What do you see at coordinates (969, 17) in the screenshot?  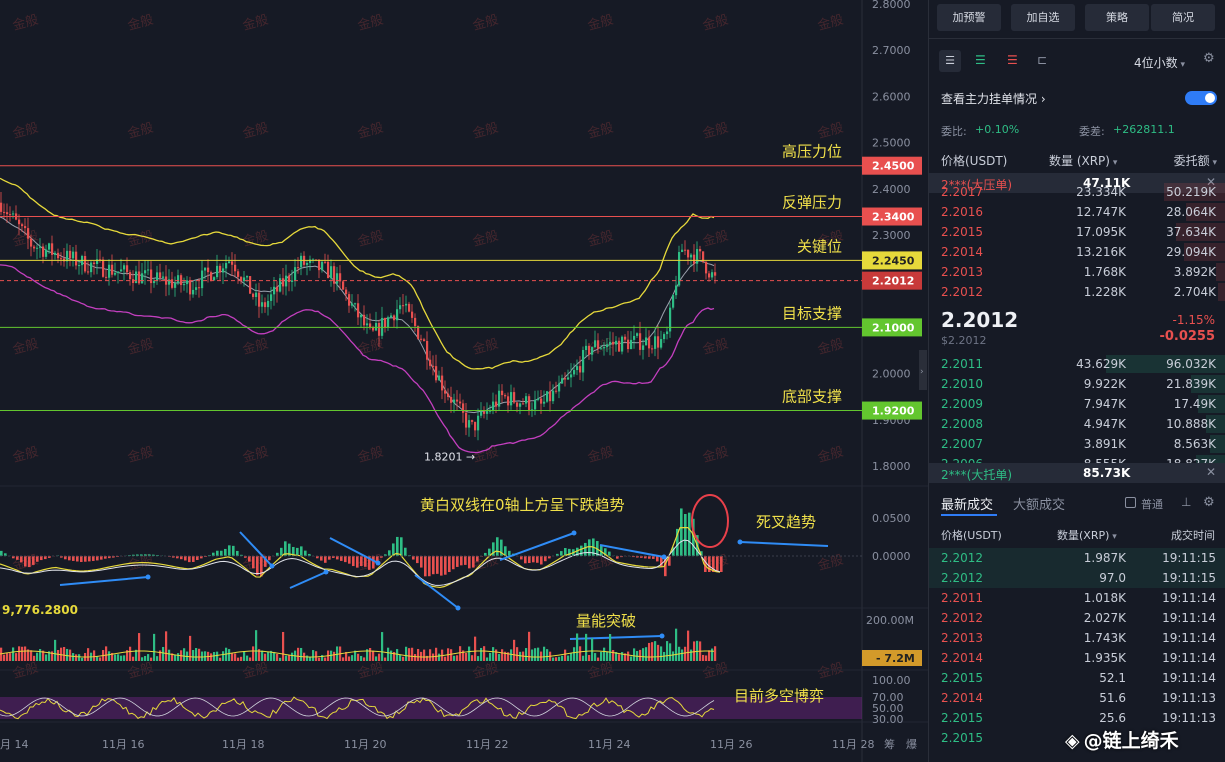 I see `add-alert-button: 加预警` at bounding box center [969, 17].